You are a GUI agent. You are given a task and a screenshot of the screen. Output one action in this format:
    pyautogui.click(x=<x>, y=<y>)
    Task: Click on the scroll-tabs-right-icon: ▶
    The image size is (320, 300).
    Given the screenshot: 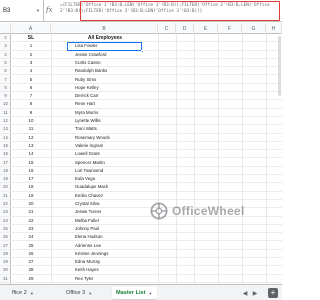 What is the action you would take?
    pyautogui.click(x=255, y=293)
    